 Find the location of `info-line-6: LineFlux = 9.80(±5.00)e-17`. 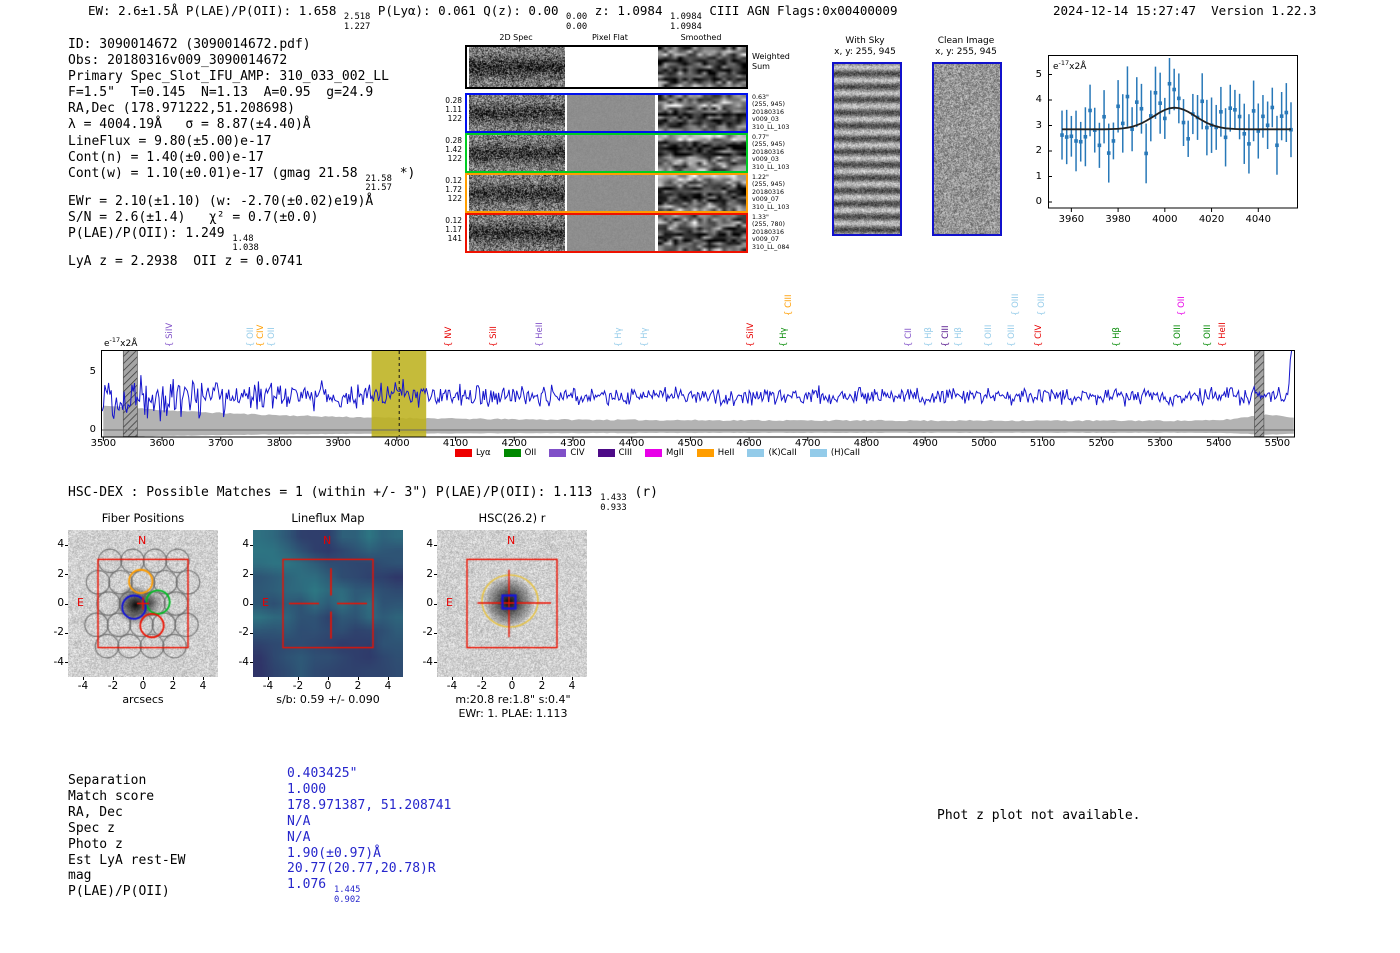

info-line-6: LineFlux = 9.80(±5.00)e-17 is located at coordinates (170, 141).